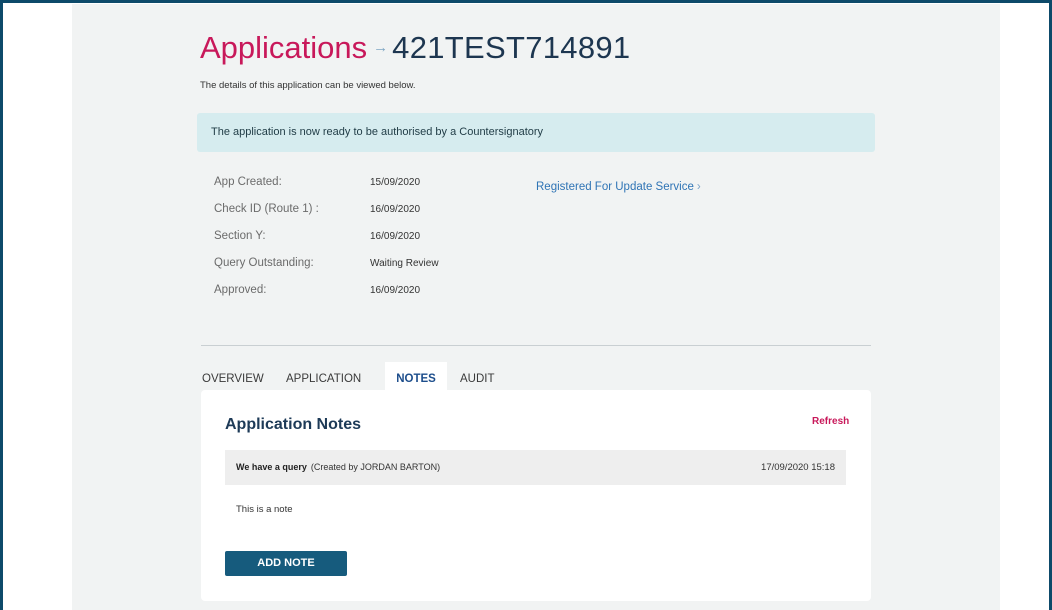 The width and height of the screenshot is (1052, 610). What do you see at coordinates (293, 424) in the screenshot?
I see `notes-panel-title: Application Notes` at bounding box center [293, 424].